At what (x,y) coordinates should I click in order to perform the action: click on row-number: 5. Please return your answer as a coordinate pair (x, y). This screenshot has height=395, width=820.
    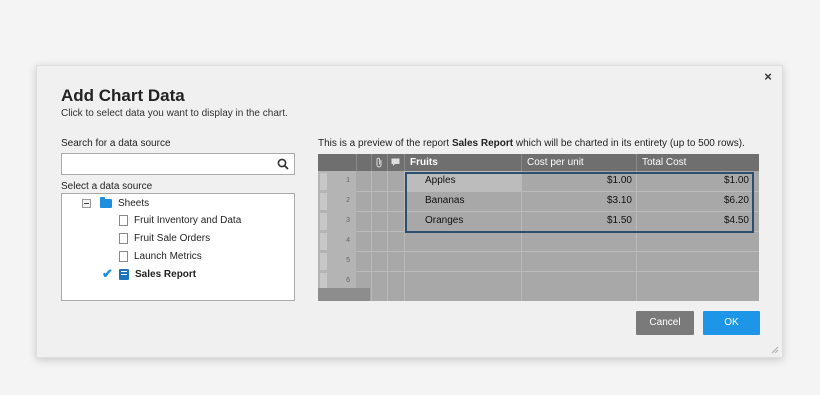
    Looking at the image, I should click on (348, 260).